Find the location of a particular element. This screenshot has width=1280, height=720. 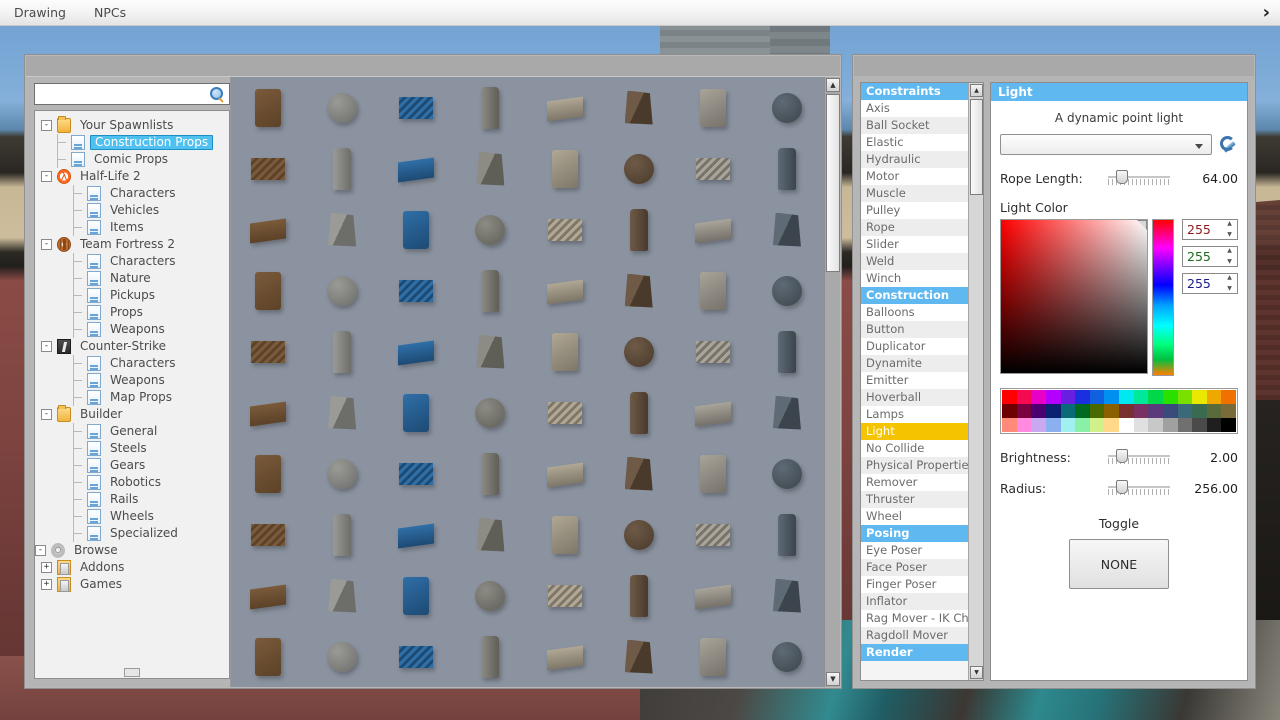

tree-item-steels: Steels is located at coordinates (132, 448).